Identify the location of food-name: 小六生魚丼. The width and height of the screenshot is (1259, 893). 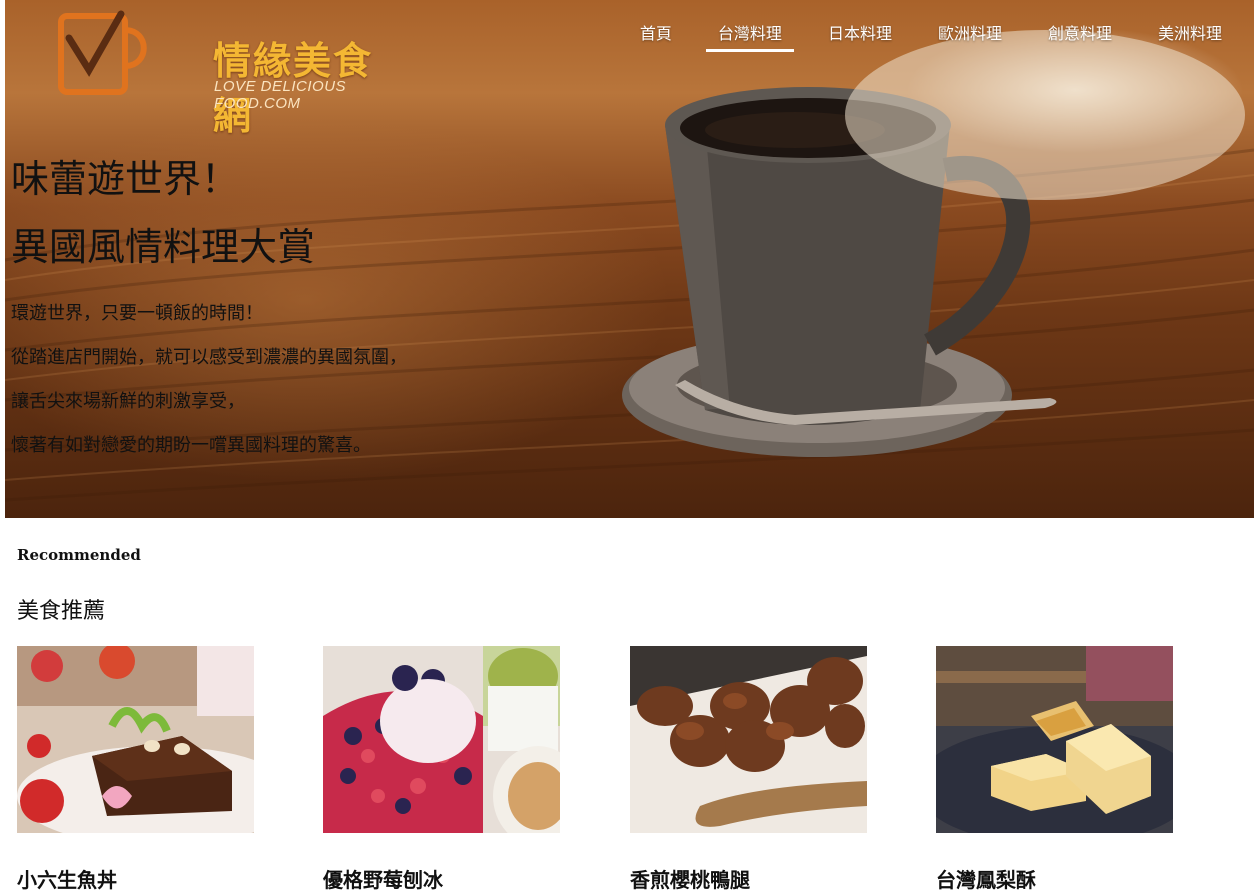
(67, 878).